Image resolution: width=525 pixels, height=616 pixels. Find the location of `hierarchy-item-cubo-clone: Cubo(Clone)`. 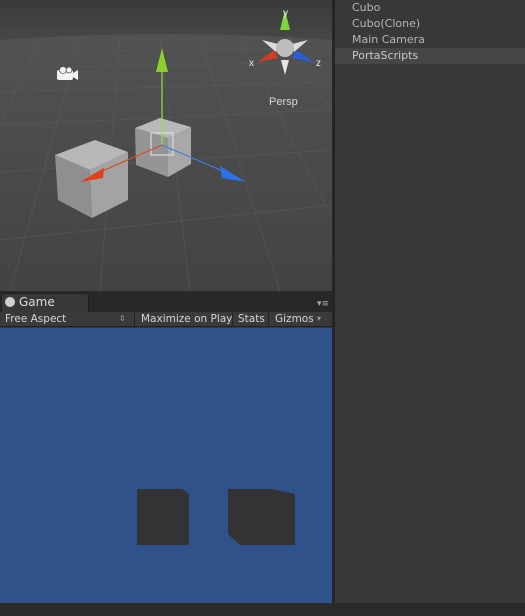

hierarchy-item-cubo-clone: Cubo(Clone) is located at coordinates (386, 24).